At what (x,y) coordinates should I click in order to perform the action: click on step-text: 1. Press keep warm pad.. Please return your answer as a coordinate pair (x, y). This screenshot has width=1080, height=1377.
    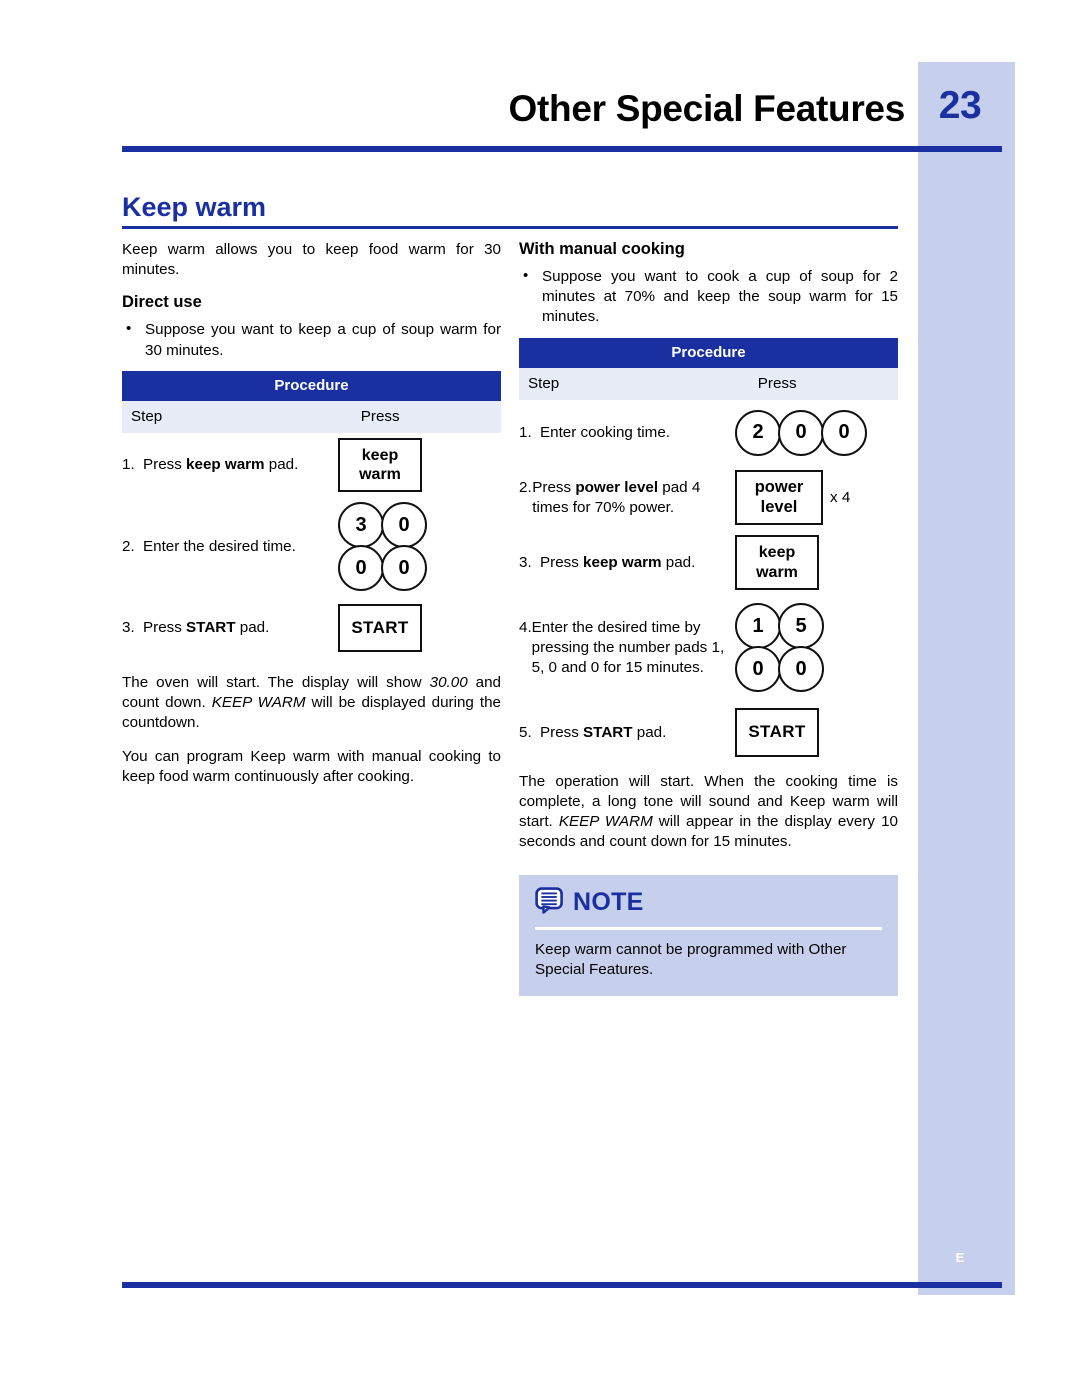
    Looking at the image, I should click on (230, 465).